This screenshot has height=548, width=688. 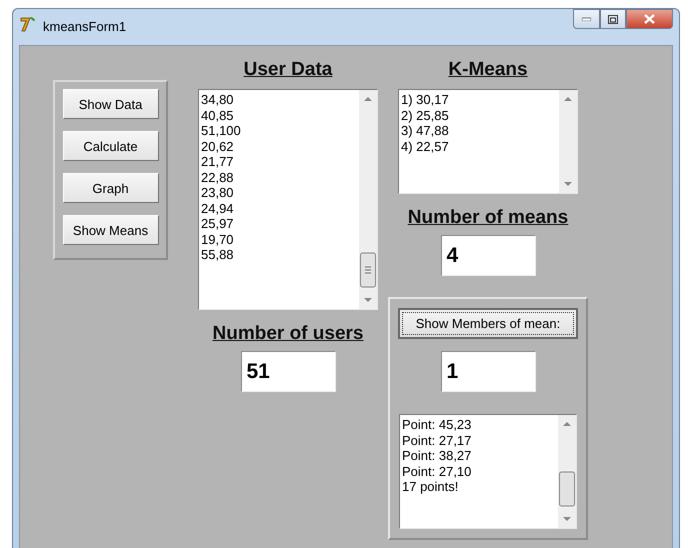 I want to click on list-item: 3) 47,88, so click(x=479, y=130).